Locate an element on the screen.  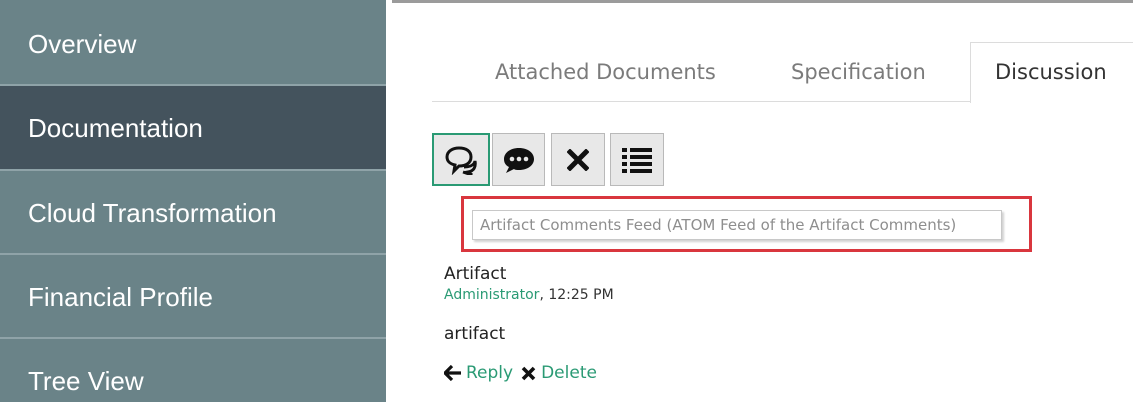
sidebar-item-label: Overview is located at coordinates (82, 44).